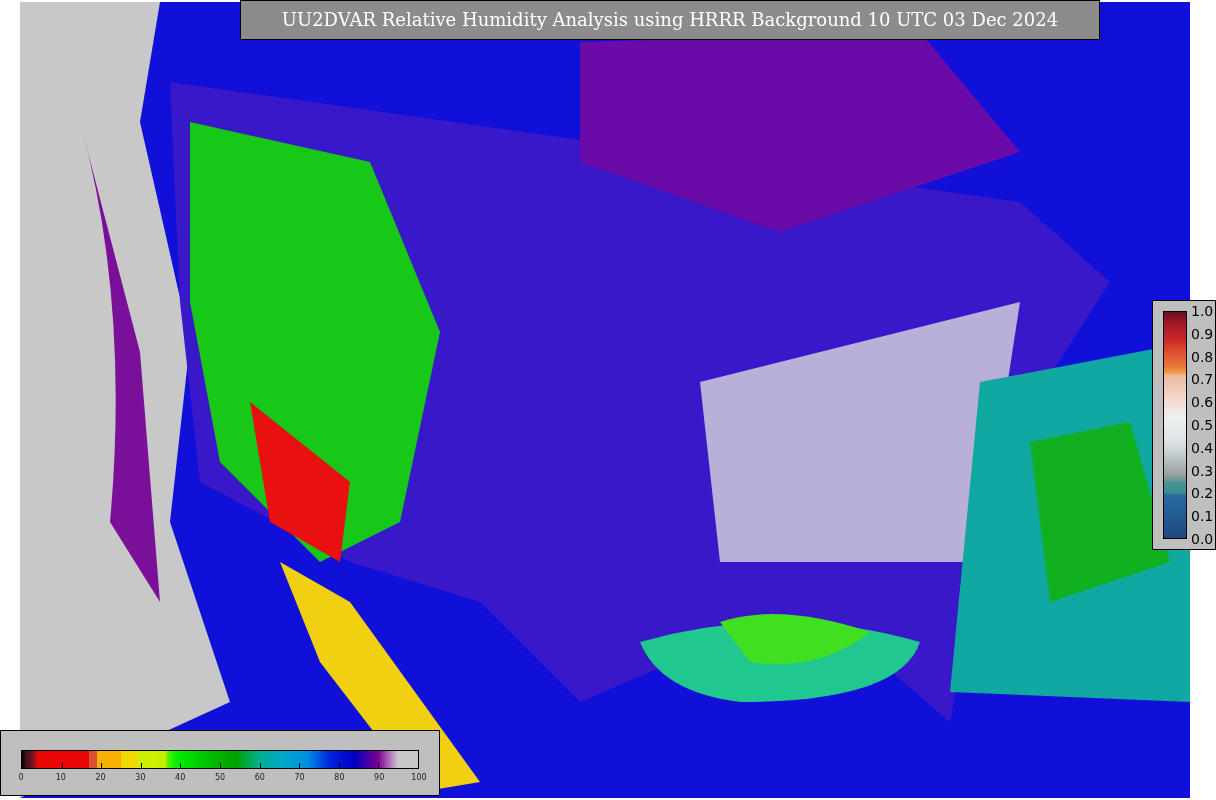  What do you see at coordinates (1202, 470) in the screenshot?
I see `tick-label: 0.3` at bounding box center [1202, 470].